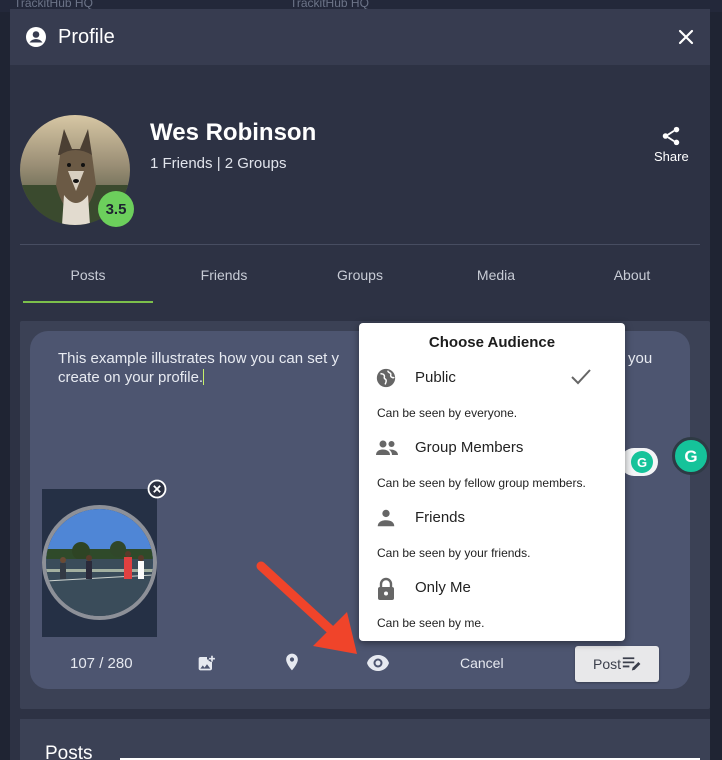  What do you see at coordinates (492, 534) in the screenshot?
I see `audience-option-friends: Friends Can be seen by your friends.` at bounding box center [492, 534].